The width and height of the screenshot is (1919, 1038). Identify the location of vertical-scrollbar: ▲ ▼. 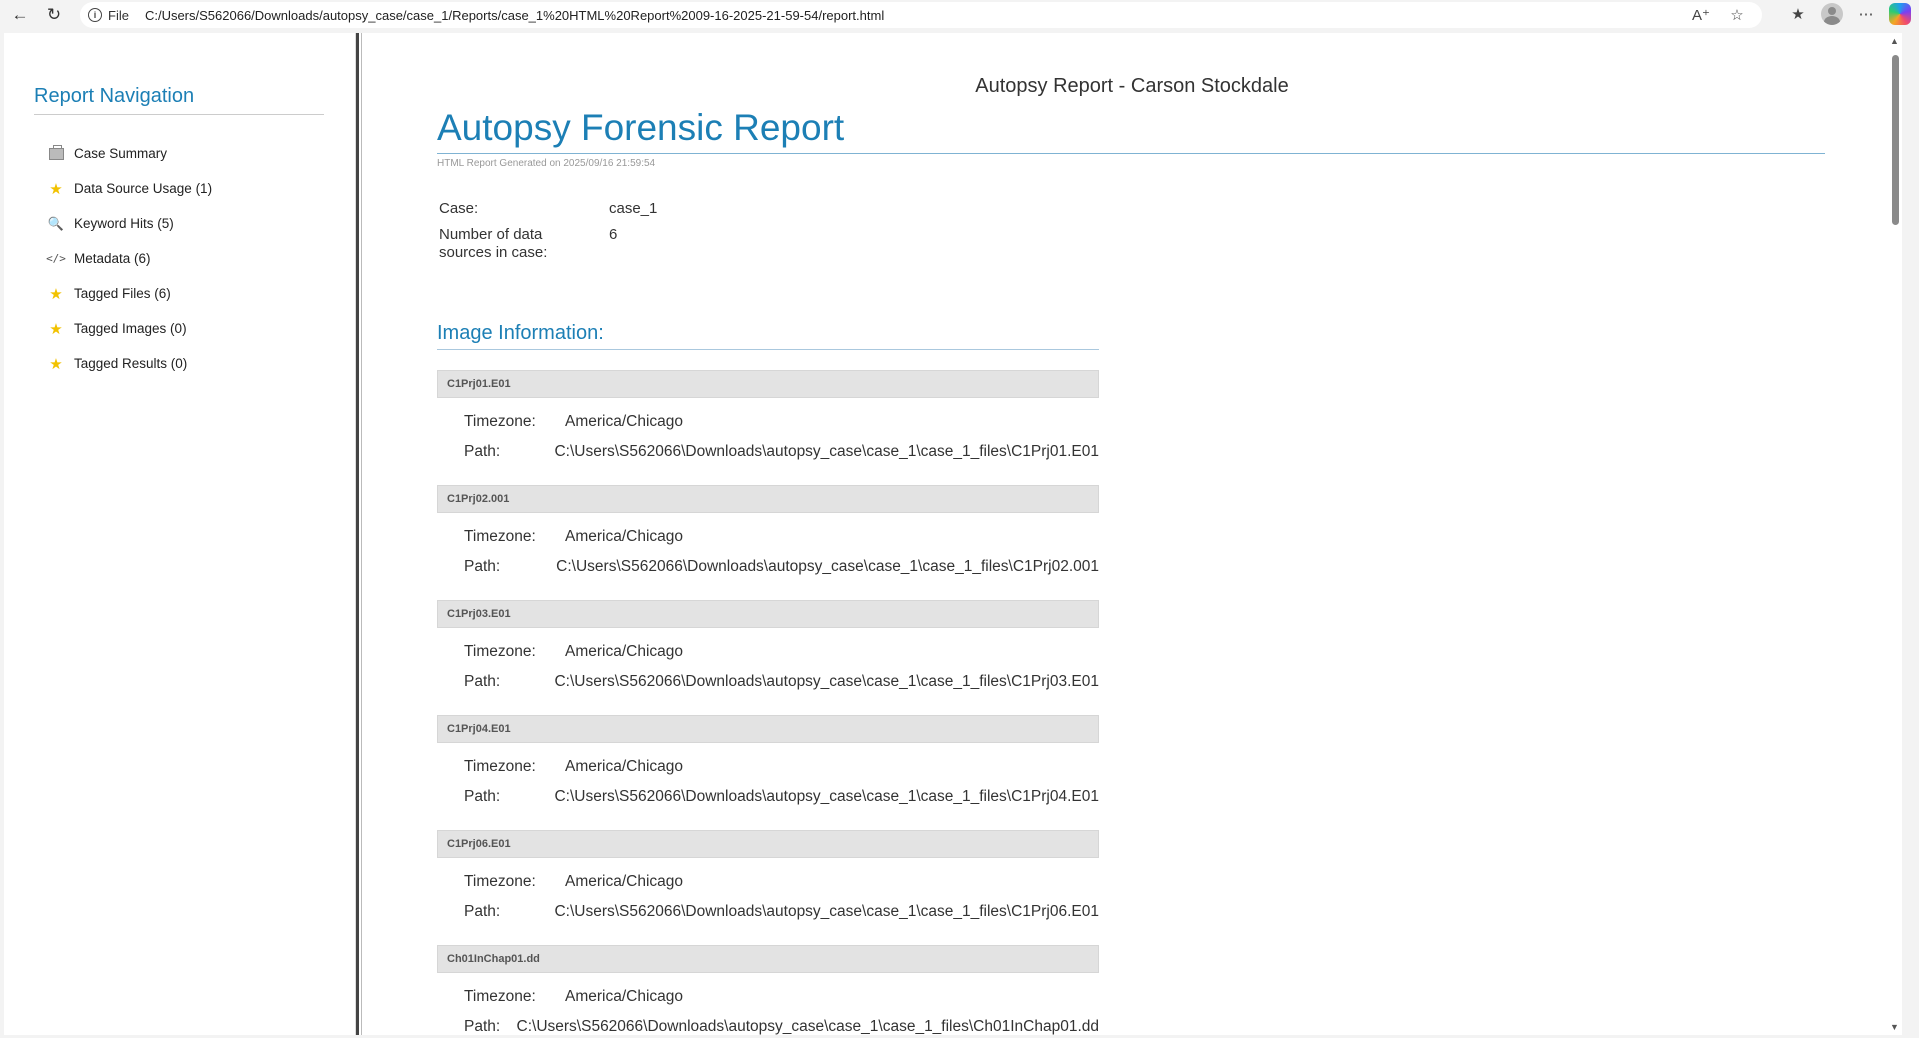
(1895, 534).